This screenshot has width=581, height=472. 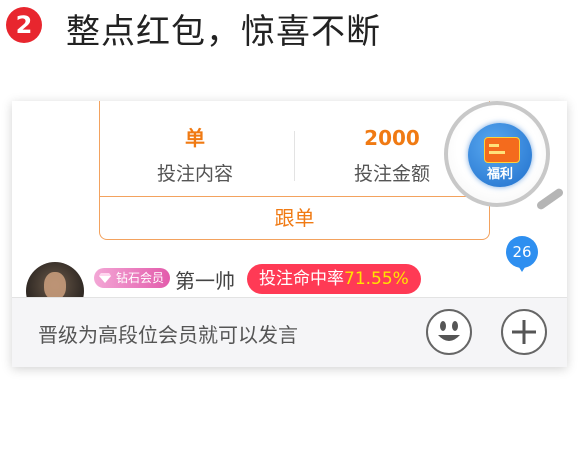 What do you see at coordinates (194, 174) in the screenshot?
I see `bet-content-label: 投注内容` at bounding box center [194, 174].